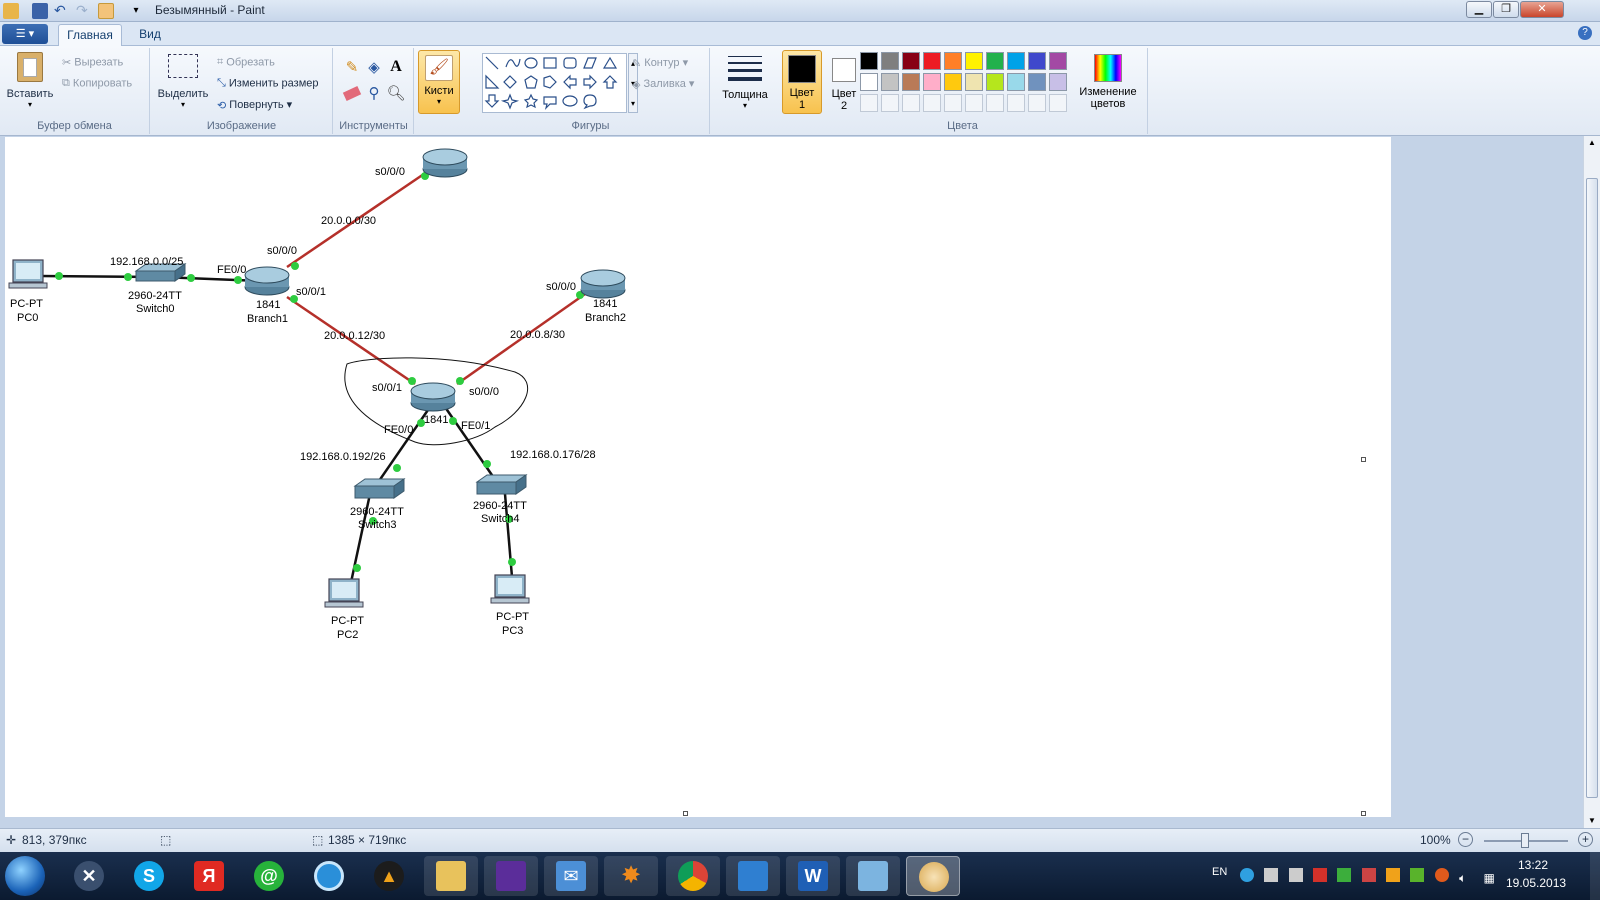 Image resolution: width=1600 pixels, height=900 pixels. Describe the element at coordinates (136, 11) in the screenshot. I see `customize-quick-access-icon: ▾` at that location.